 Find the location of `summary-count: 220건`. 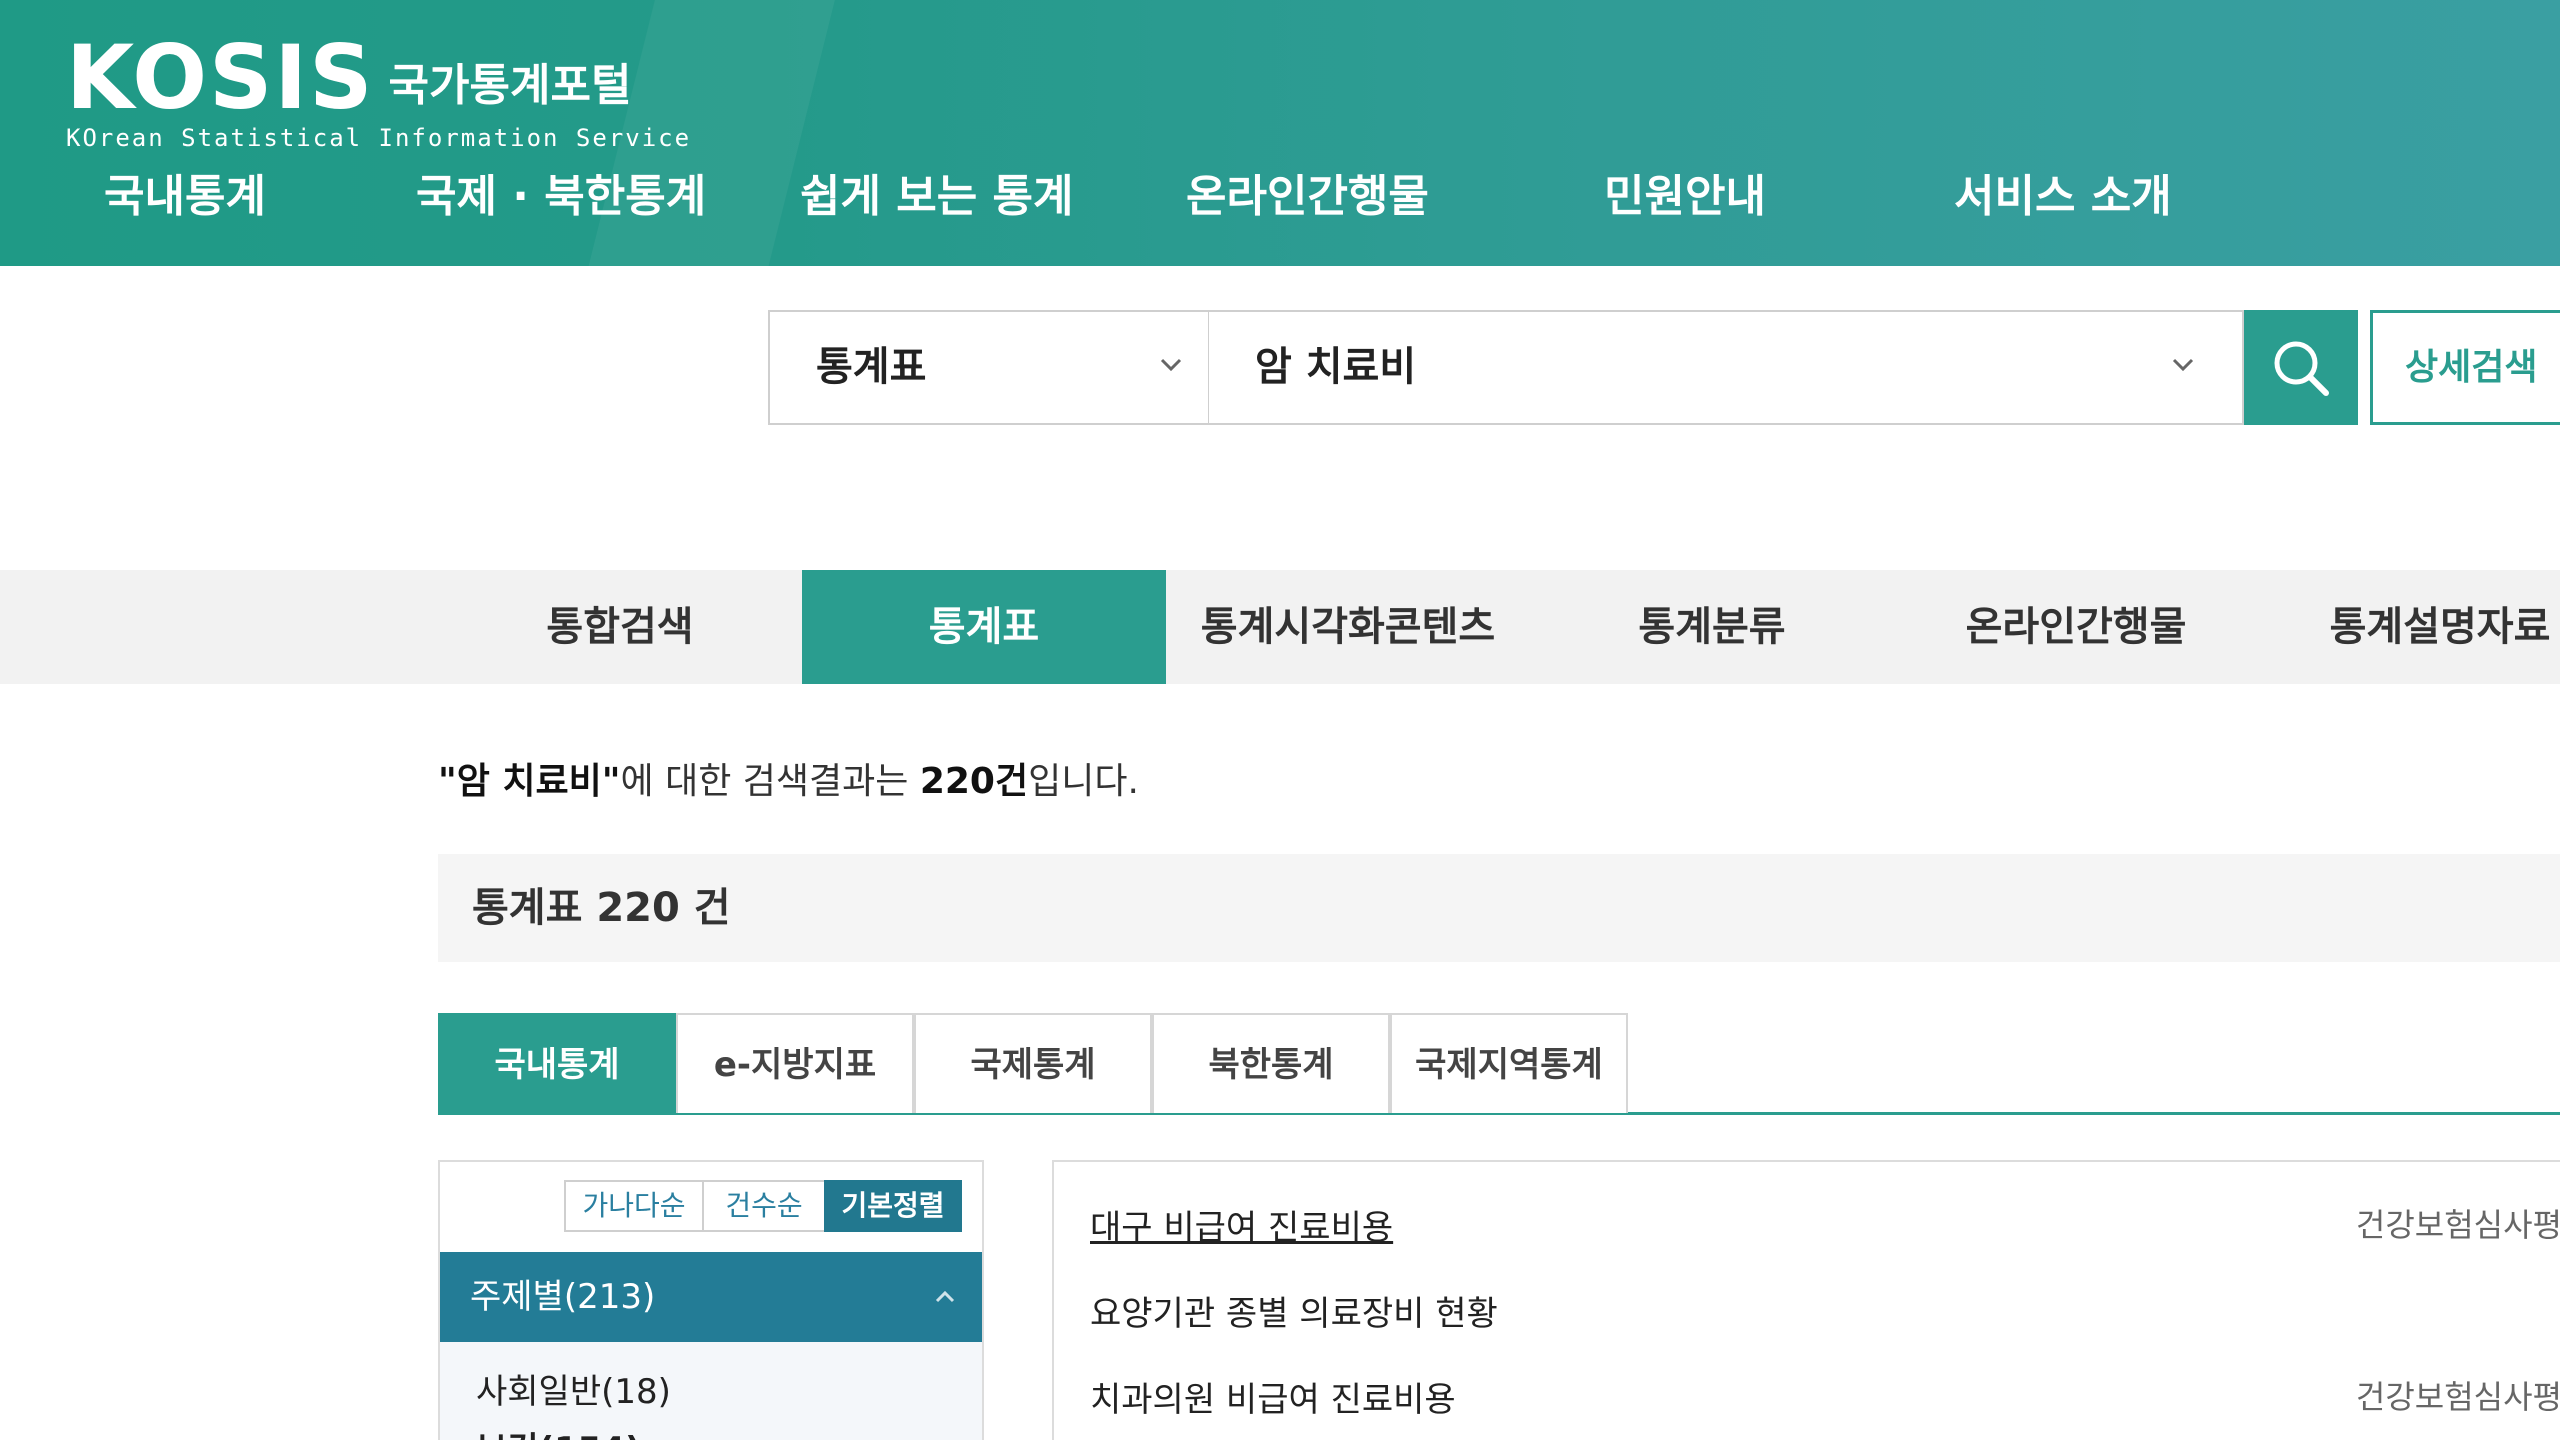

summary-count: 220건 is located at coordinates (974, 781).